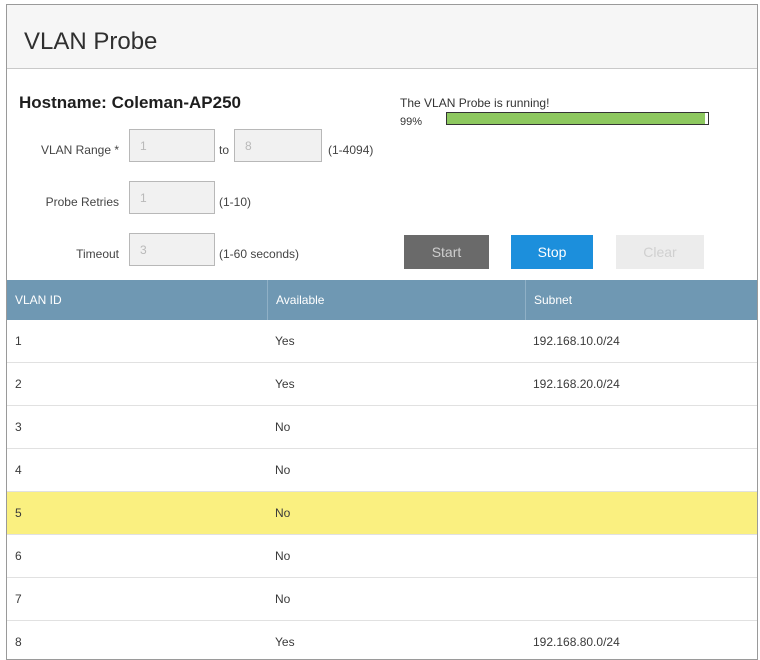 This screenshot has height=660, width=760. Describe the element at coordinates (82, 202) in the screenshot. I see `probe-retries-label: Probe Retries` at that location.